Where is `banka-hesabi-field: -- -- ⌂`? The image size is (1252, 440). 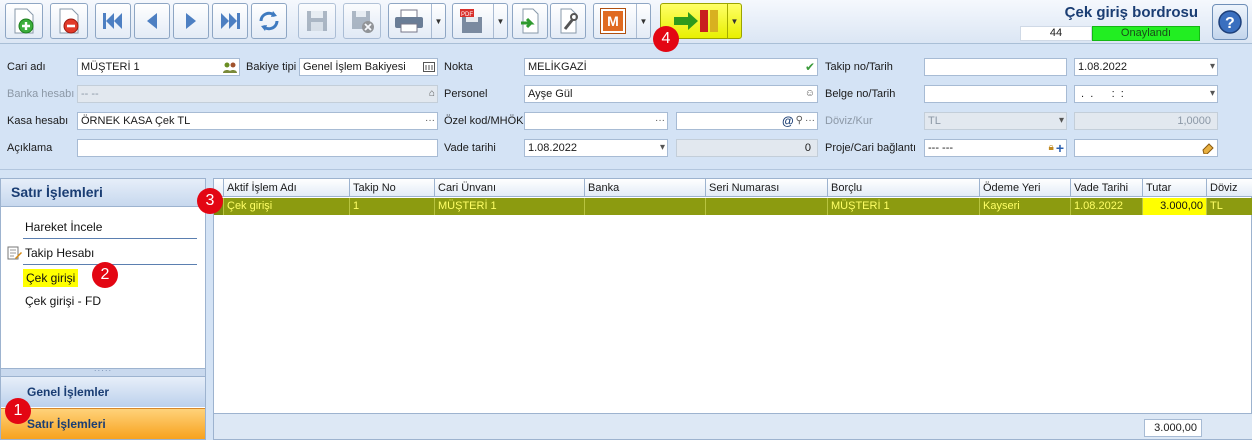 banka-hesabi-field: -- -- ⌂ is located at coordinates (257, 94).